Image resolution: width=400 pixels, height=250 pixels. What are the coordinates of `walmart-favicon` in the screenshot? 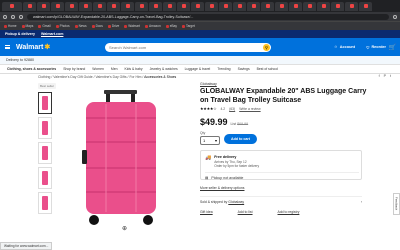 It's located at (12, 6).